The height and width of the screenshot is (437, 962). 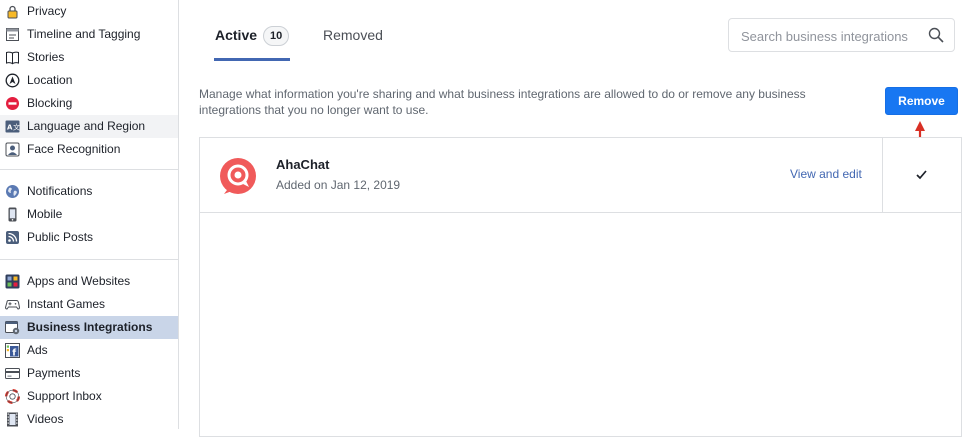 What do you see at coordinates (14, 354) in the screenshot?
I see `svg-text: f` at bounding box center [14, 354].